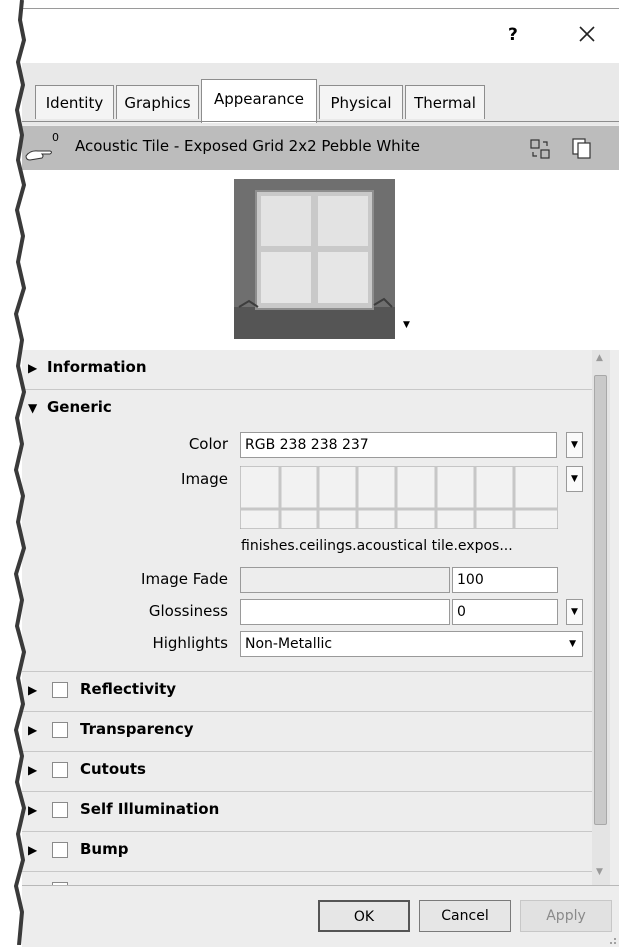  I want to click on transparency-checkbox, so click(60, 730).